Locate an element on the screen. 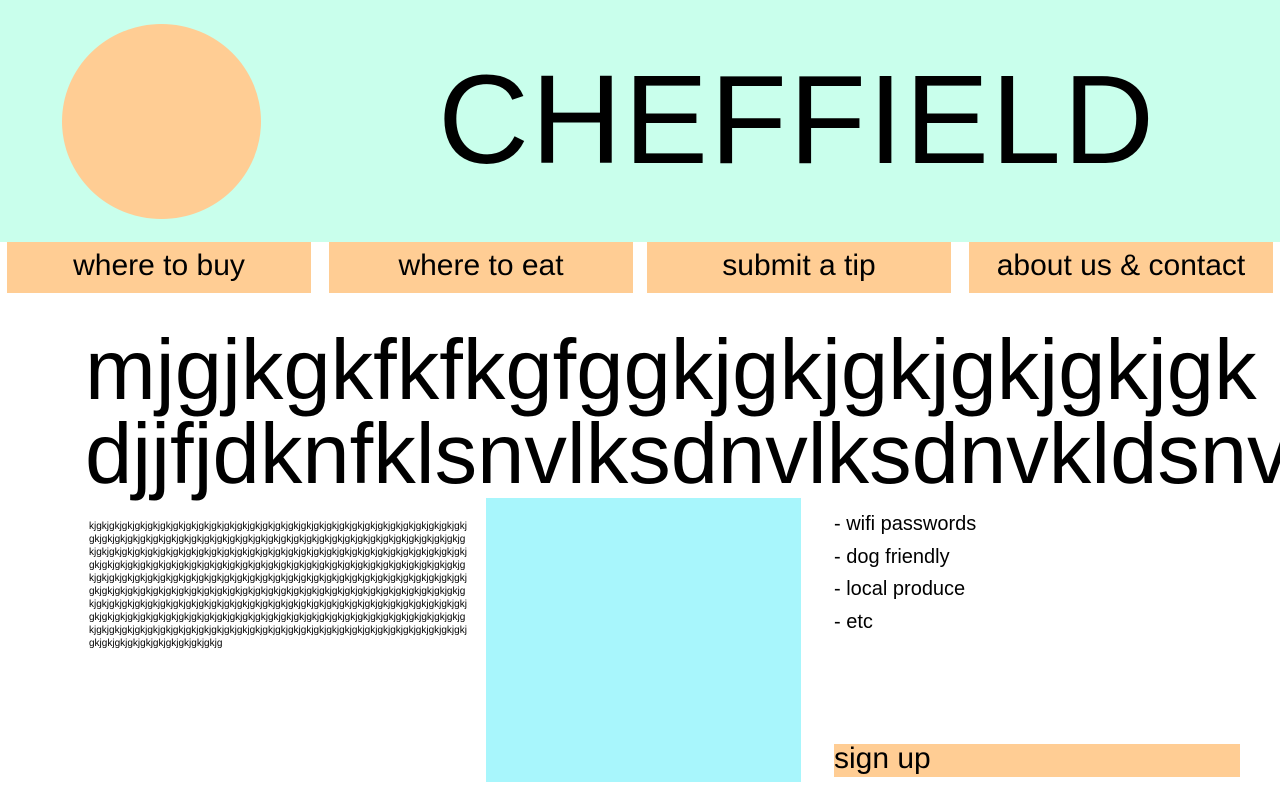  signup-button: sign up is located at coordinates (1037, 760).